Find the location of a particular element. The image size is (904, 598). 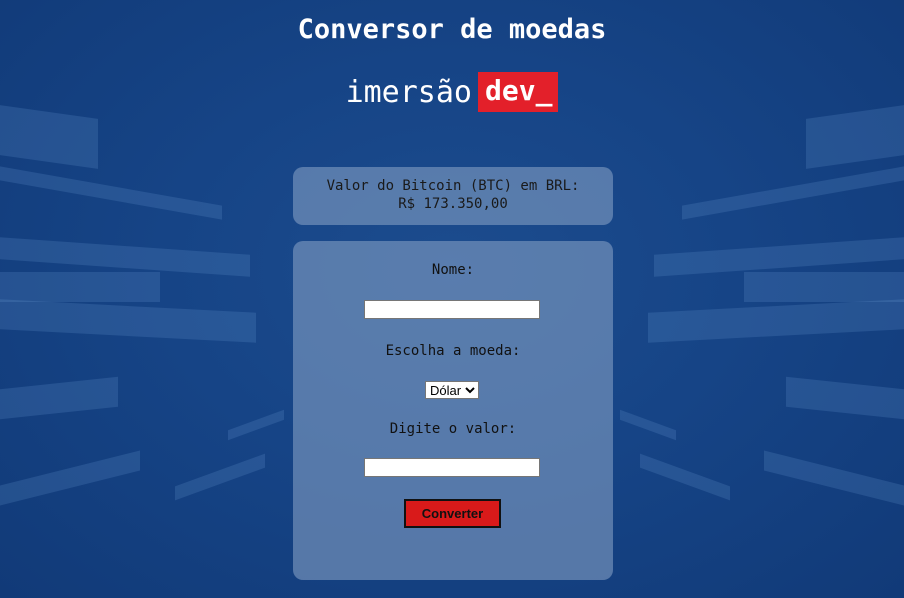

amount-label: Digite o valor: is located at coordinates (453, 429).